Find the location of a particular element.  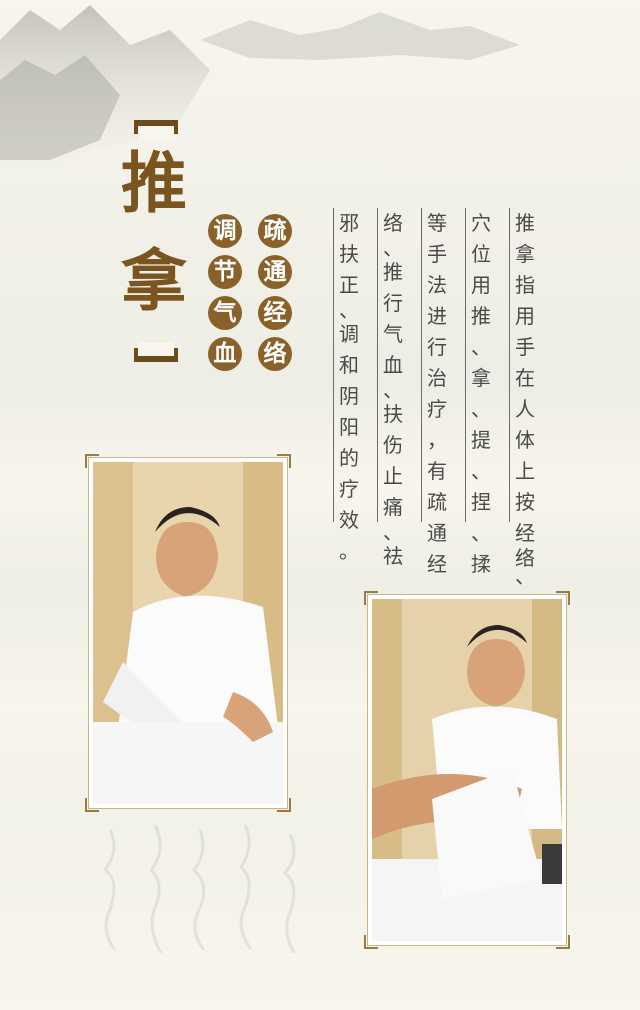

title-bracket-top is located at coordinates (156, 130).